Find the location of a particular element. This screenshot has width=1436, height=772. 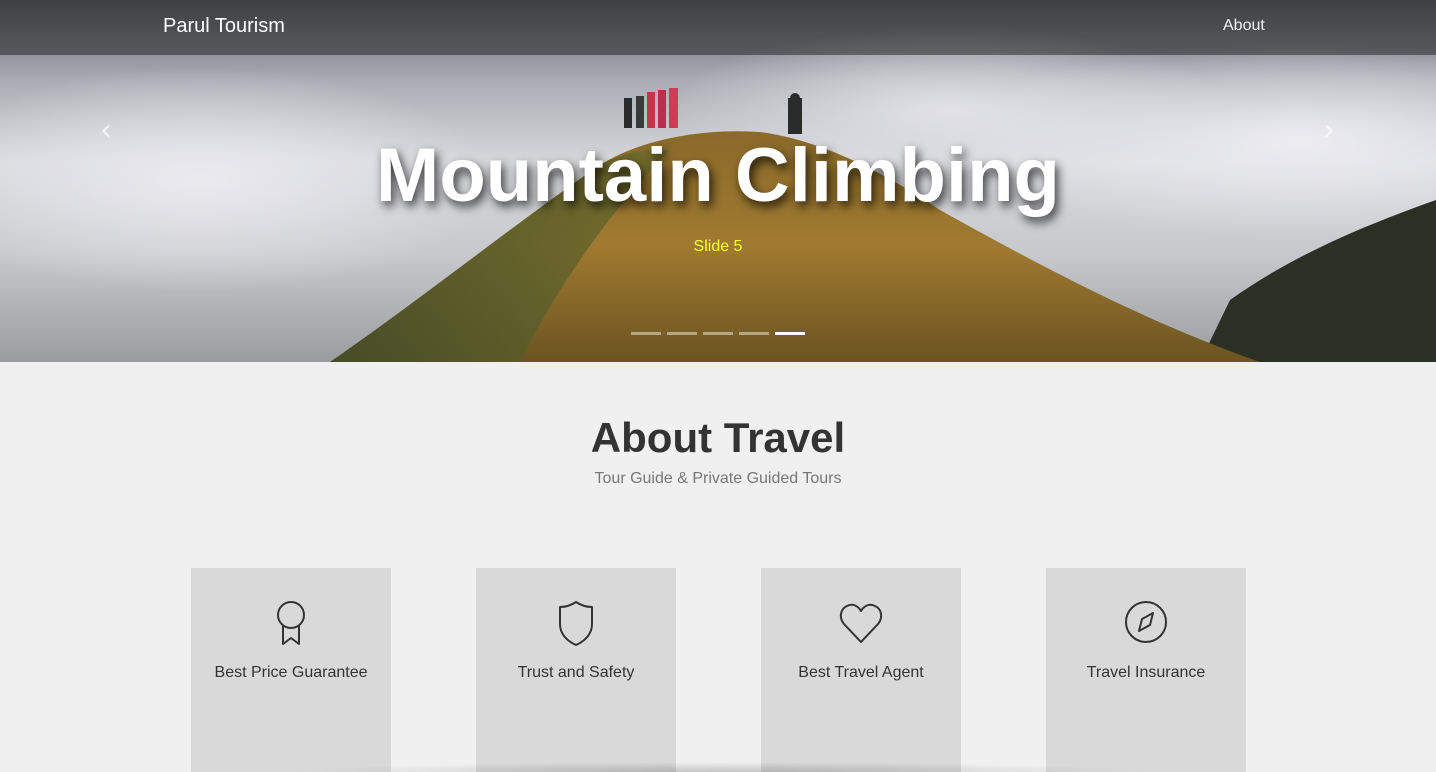

section-subtitle: Tour Guide & Private Guided Tours is located at coordinates (718, 478).